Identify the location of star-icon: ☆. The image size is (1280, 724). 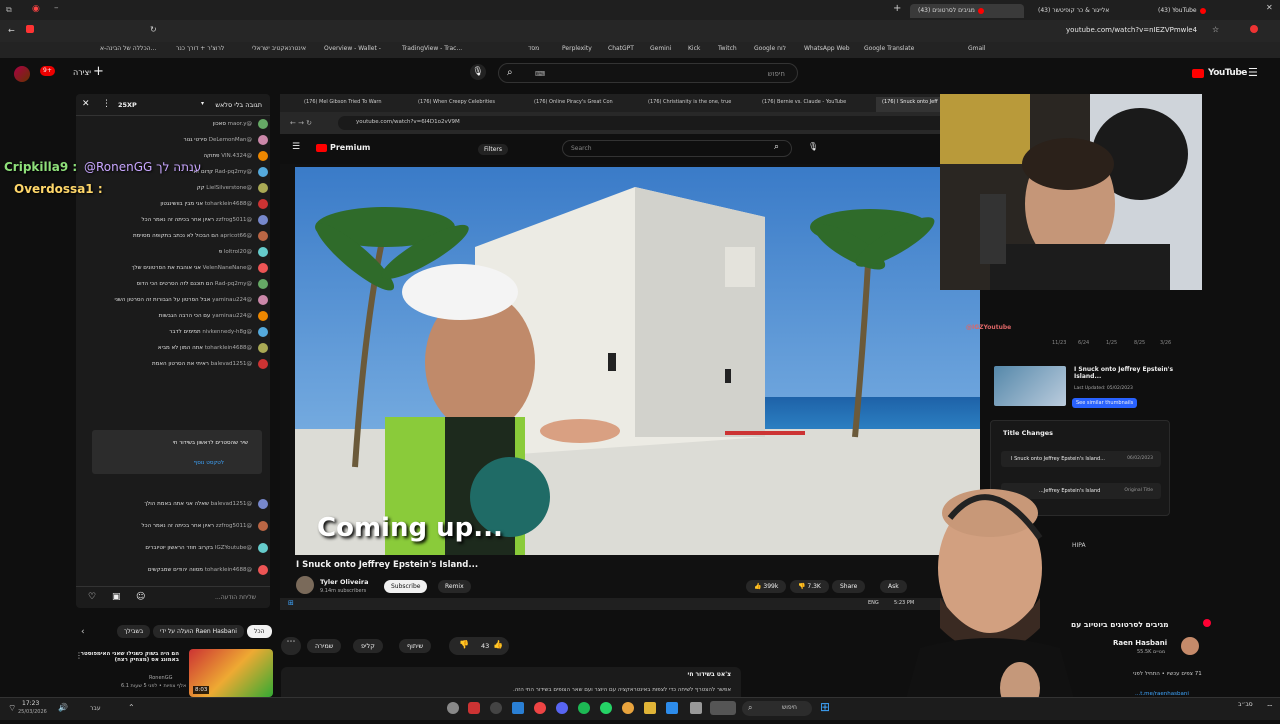
(1215, 29).